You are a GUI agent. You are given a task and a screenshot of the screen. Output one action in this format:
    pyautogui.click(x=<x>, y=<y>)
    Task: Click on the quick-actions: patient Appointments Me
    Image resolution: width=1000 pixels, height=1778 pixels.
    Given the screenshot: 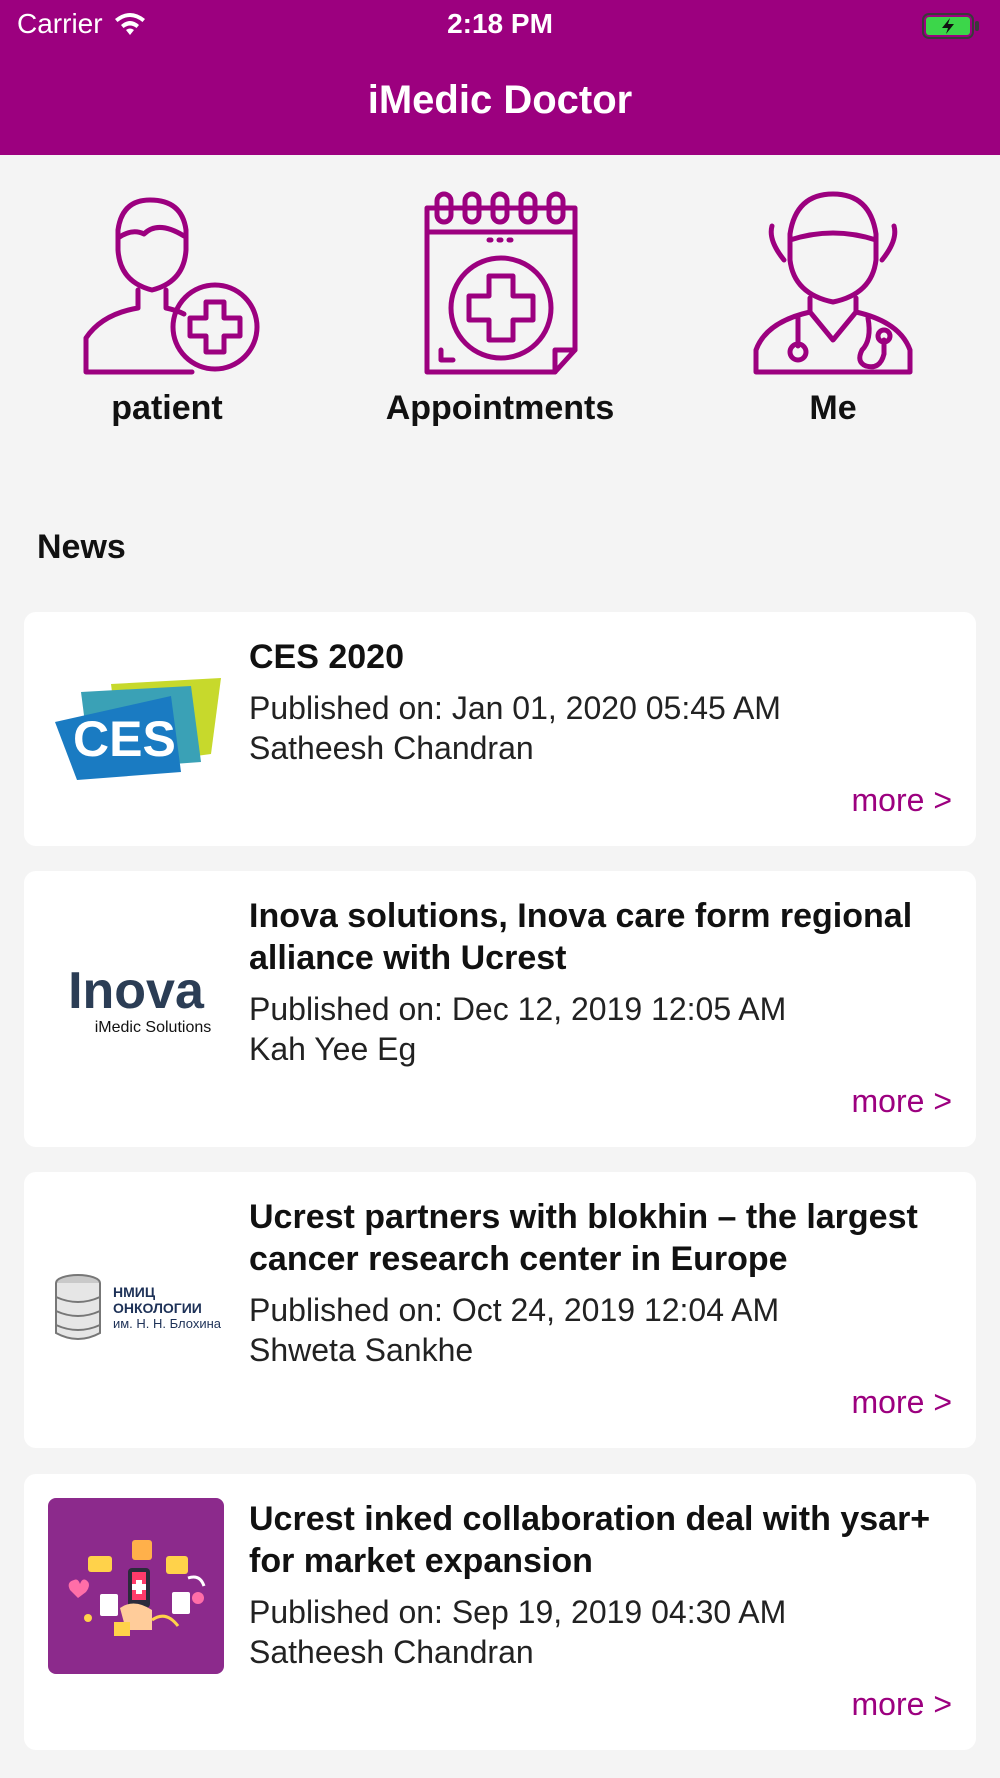 What is the action you would take?
    pyautogui.click(x=500, y=315)
    